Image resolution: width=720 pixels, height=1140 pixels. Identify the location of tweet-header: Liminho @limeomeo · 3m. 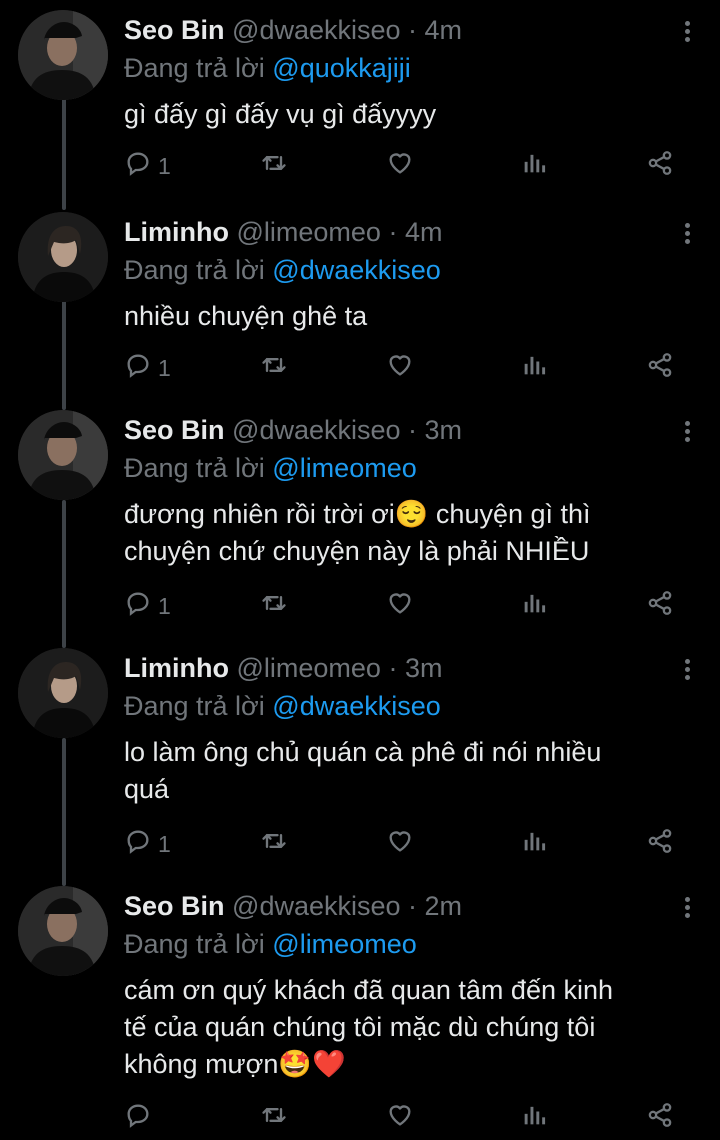
(407, 668).